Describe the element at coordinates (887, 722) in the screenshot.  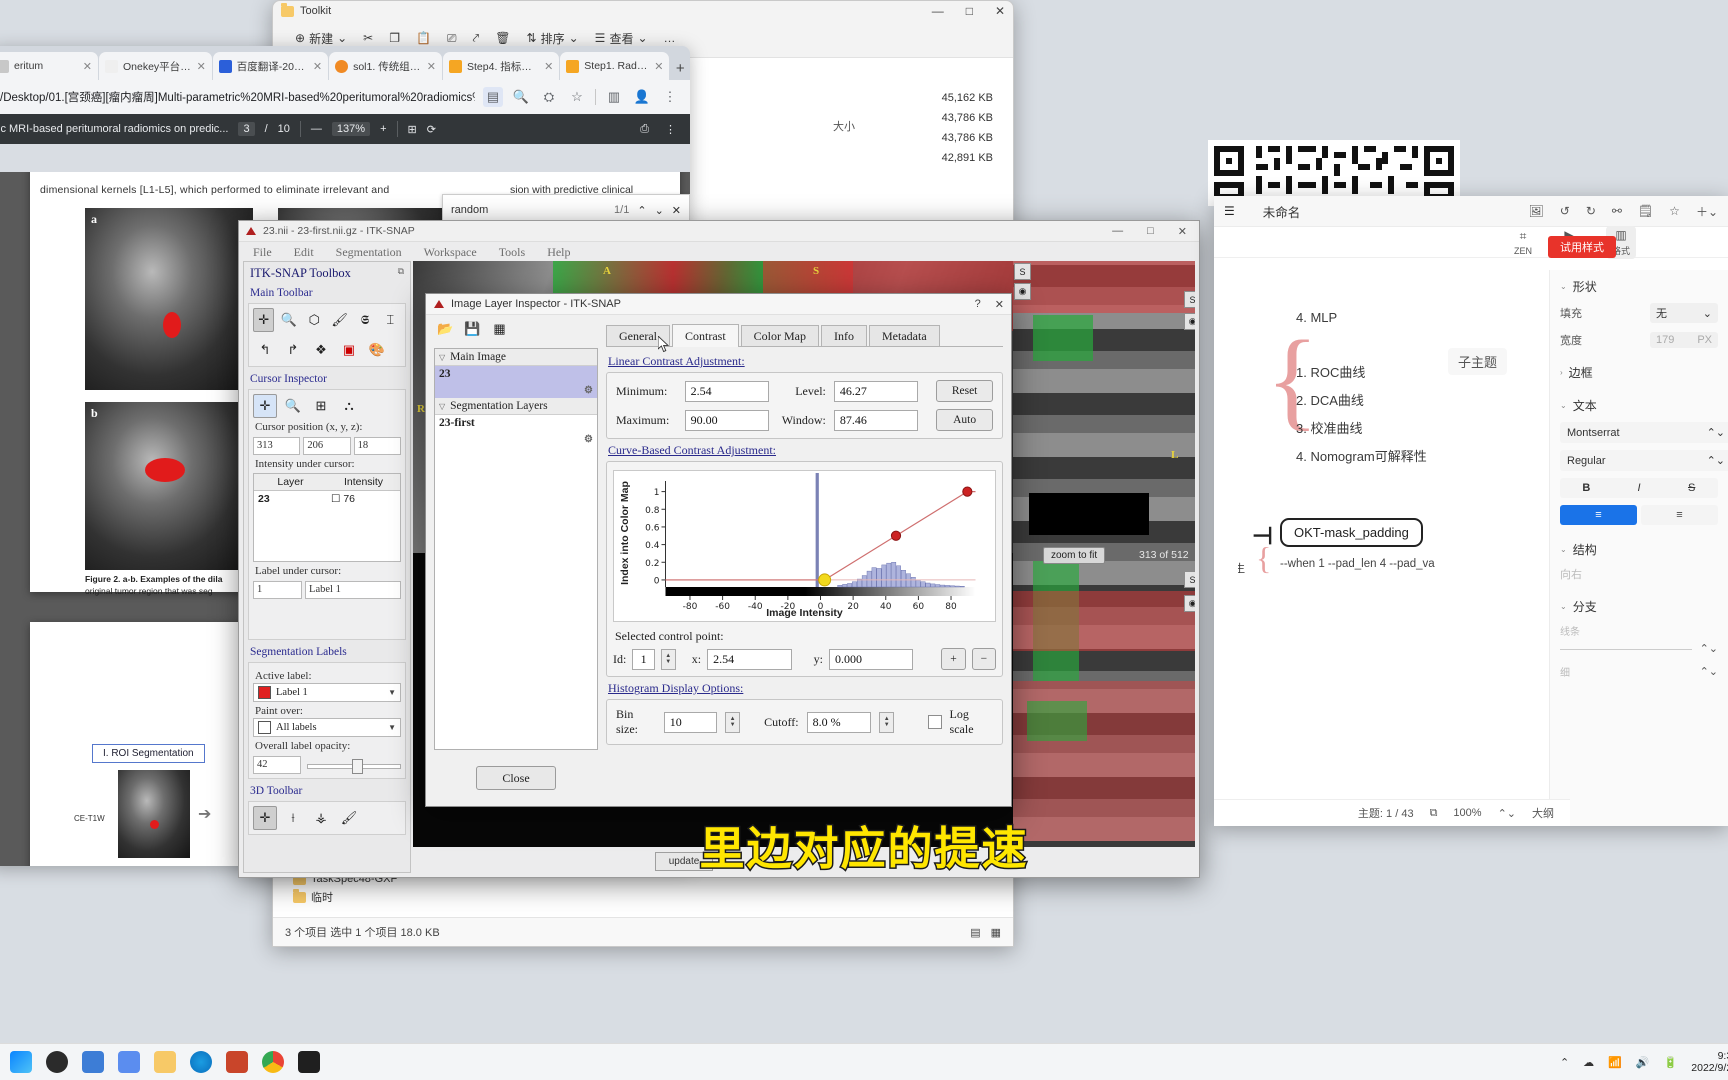
I see `cutoff-spinner: ▲ ▼` at that location.